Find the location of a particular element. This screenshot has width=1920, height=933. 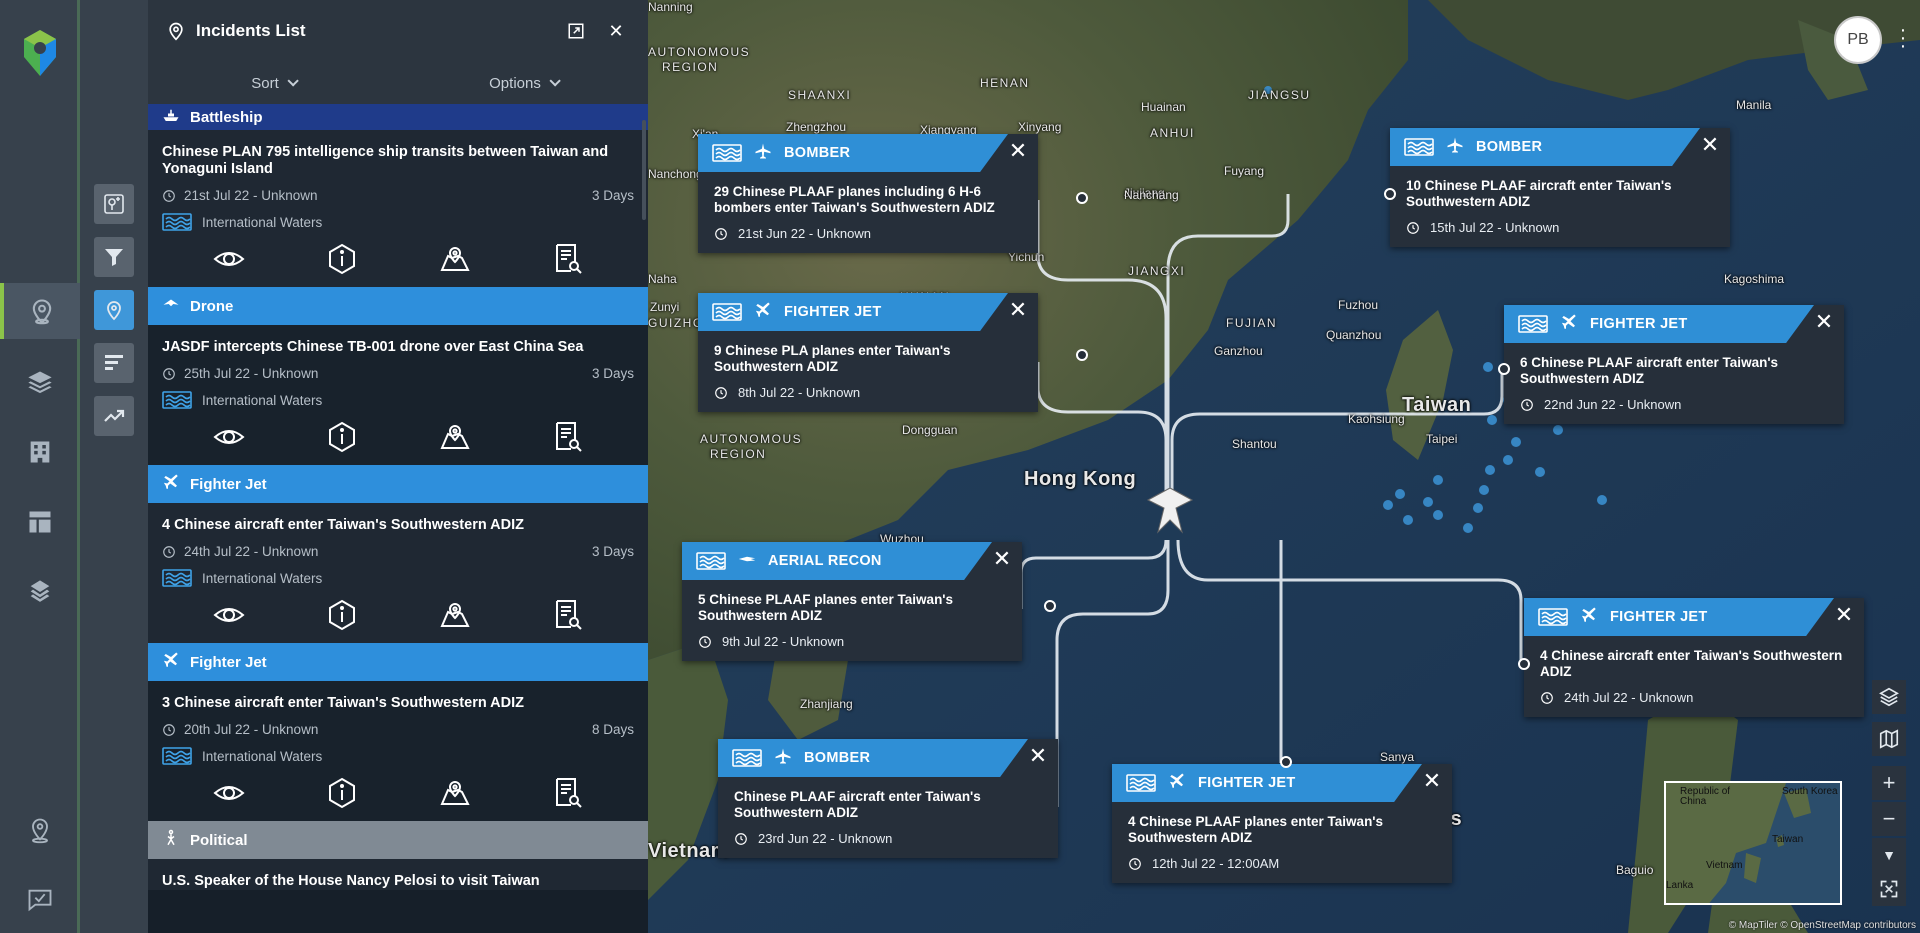

zoom-out-button: − is located at coordinates (1889, 819).